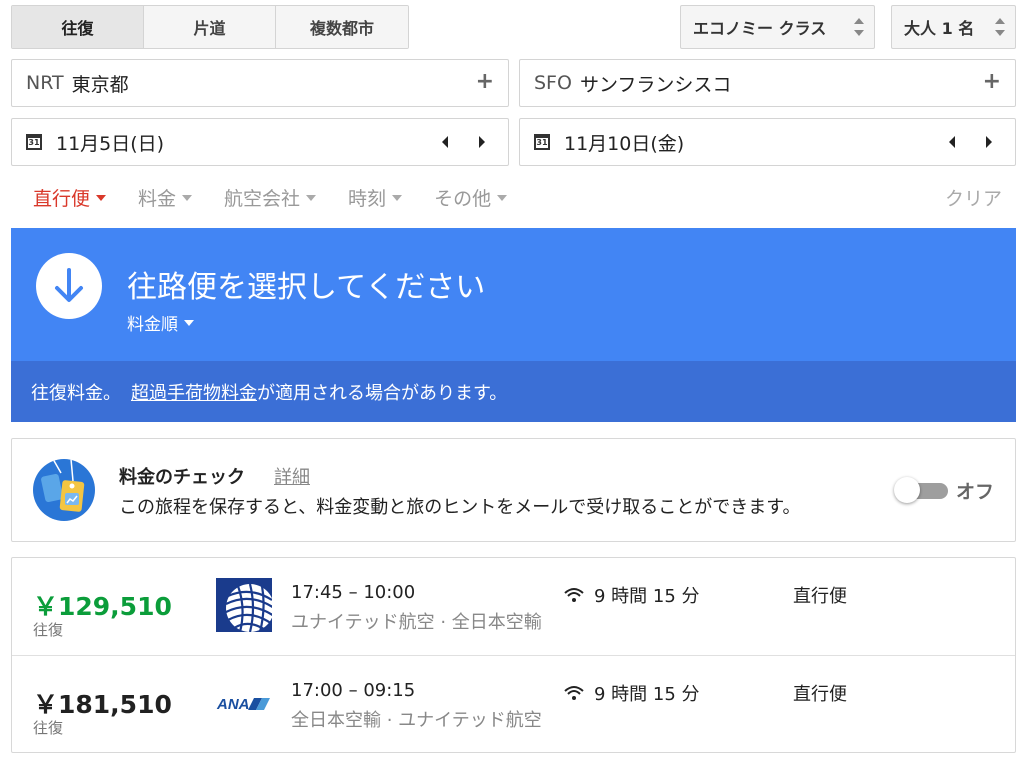 The height and width of the screenshot is (763, 1024). What do you see at coordinates (62, 199) in the screenshot?
I see `filter-label: 直行便` at bounding box center [62, 199].